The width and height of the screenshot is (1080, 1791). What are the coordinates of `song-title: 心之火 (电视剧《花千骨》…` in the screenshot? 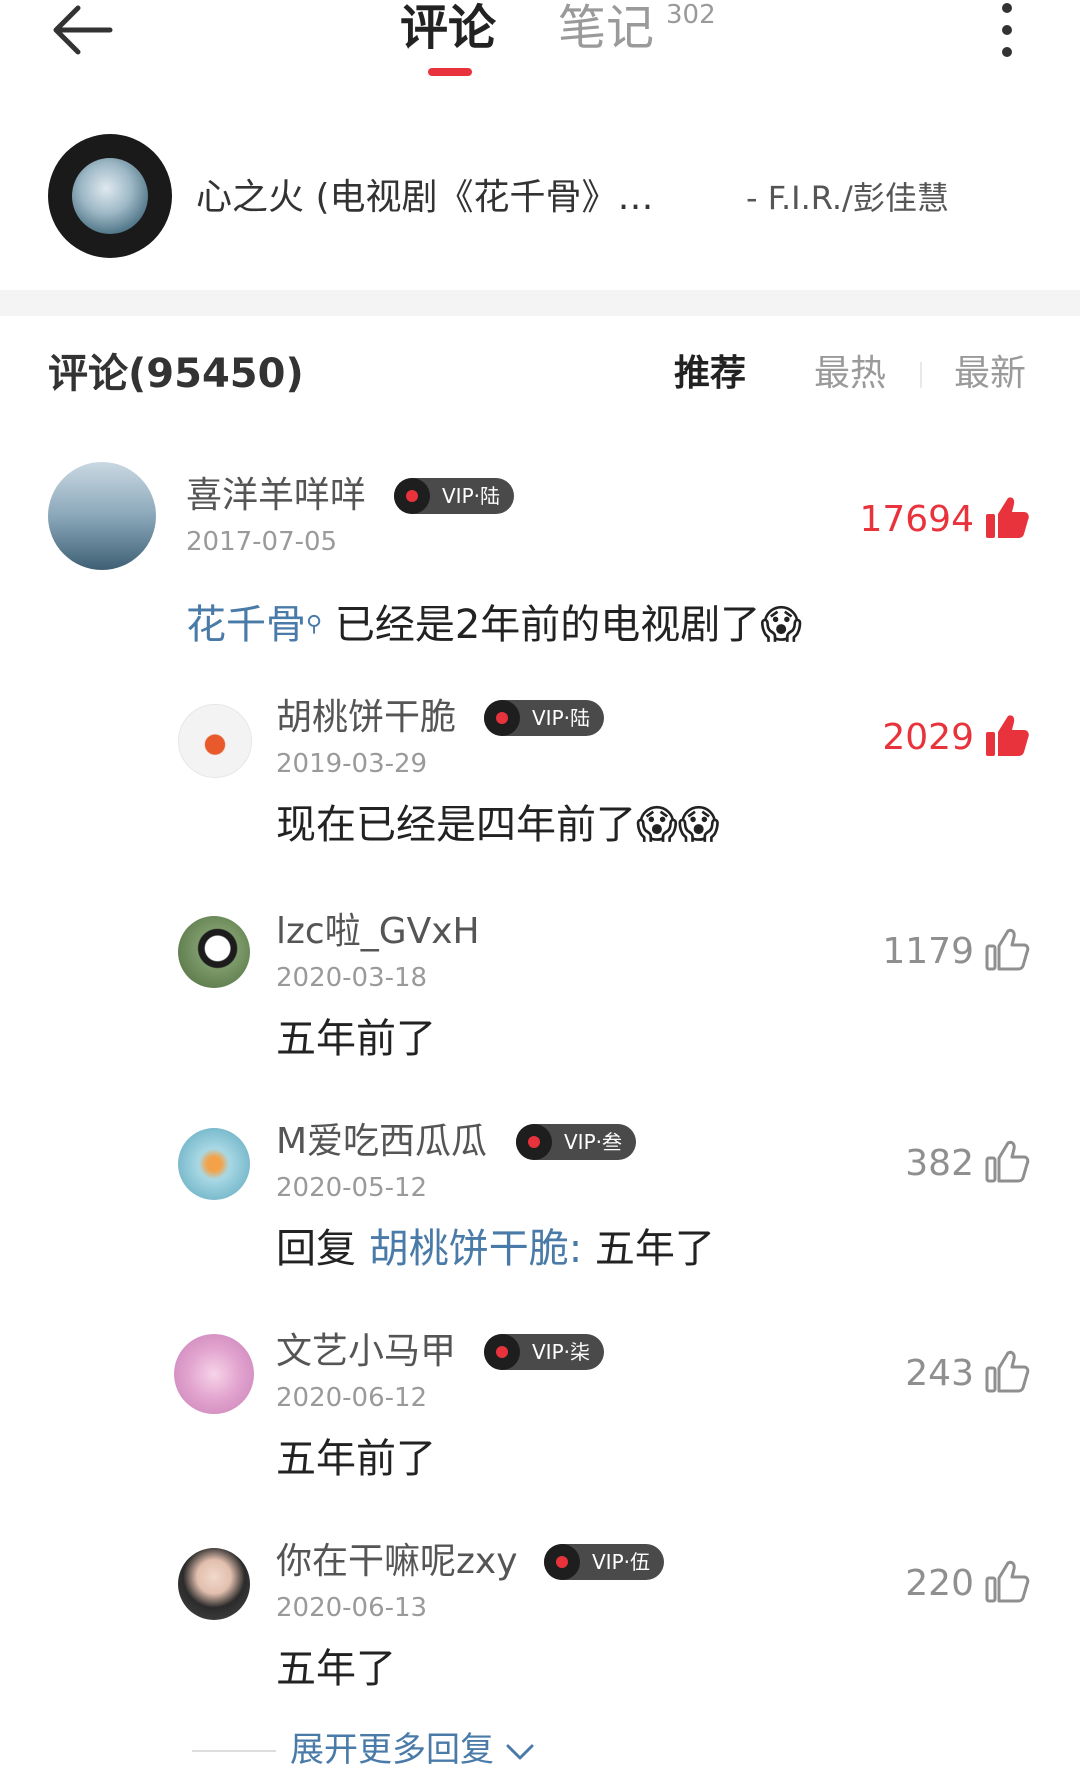 It's located at (425, 198).